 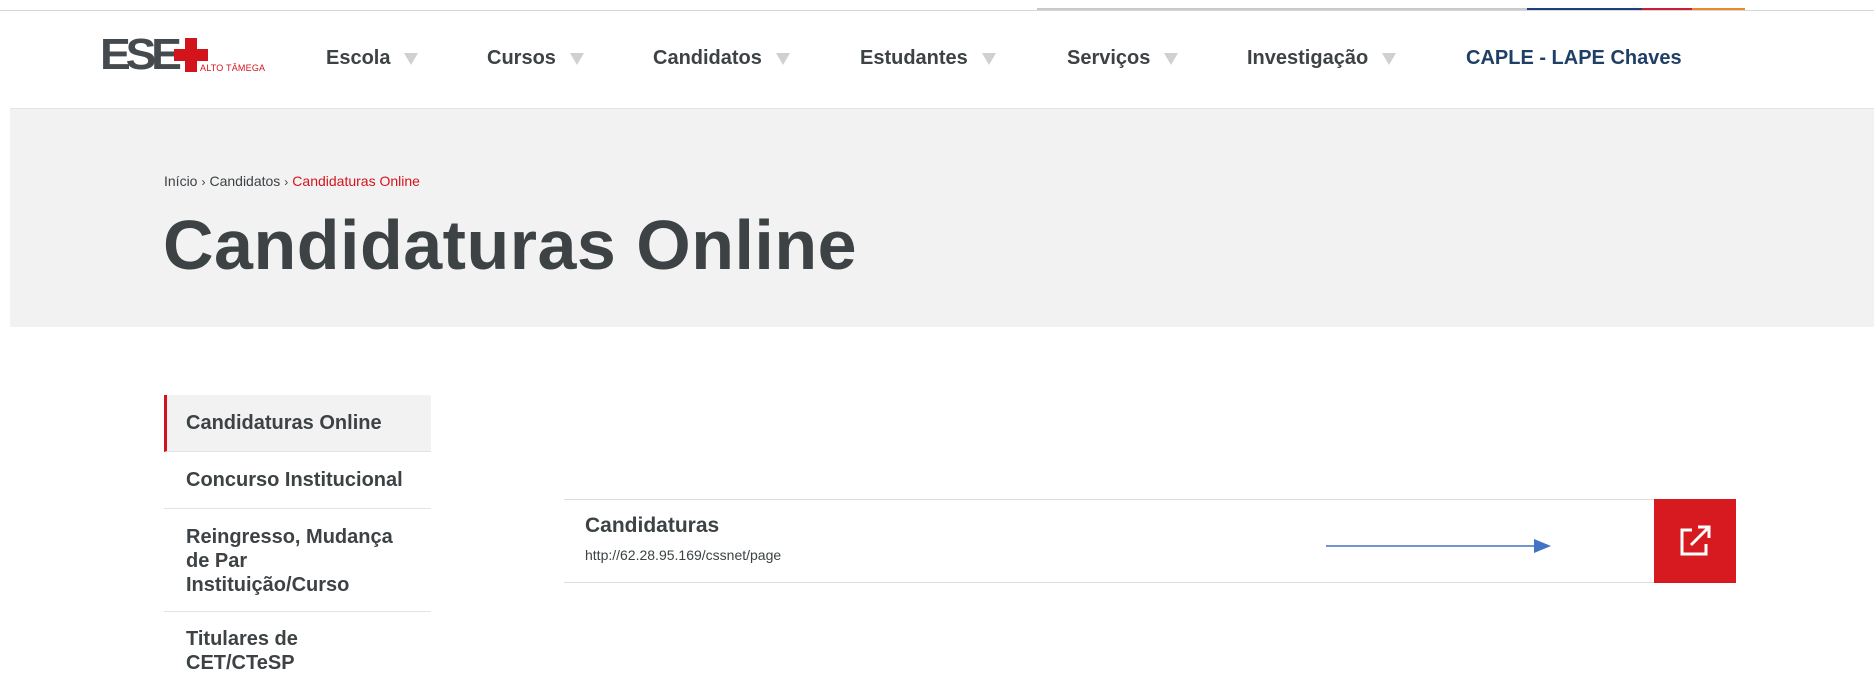 What do you see at coordinates (356, 181) in the screenshot?
I see `breadcrumb-current: Candidaturas Online` at bounding box center [356, 181].